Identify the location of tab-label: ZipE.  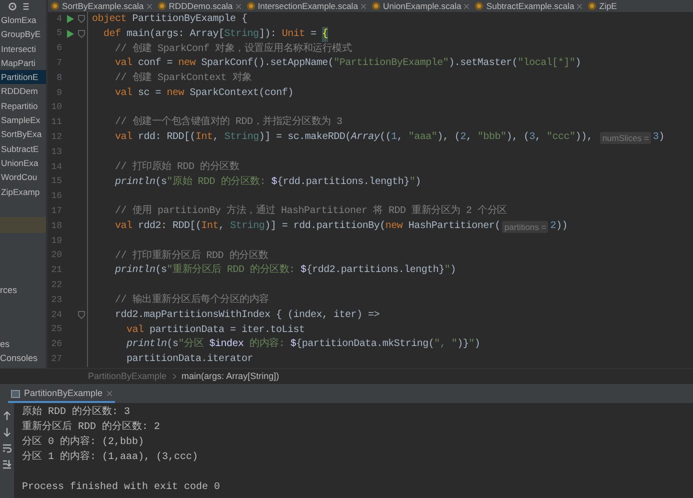
(608, 6).